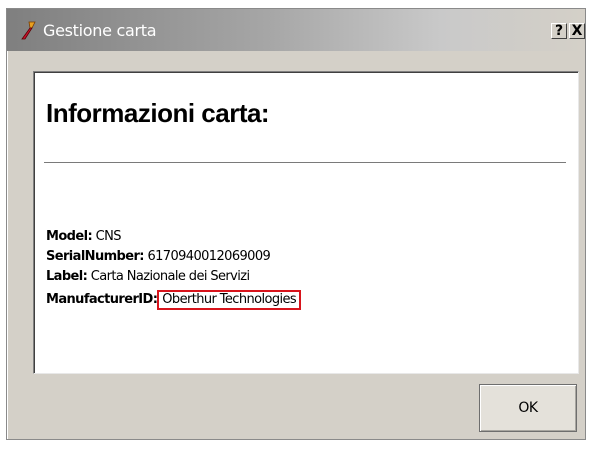 This screenshot has height=453, width=592. What do you see at coordinates (67, 276) in the screenshot?
I see `label-key: Label:` at bounding box center [67, 276].